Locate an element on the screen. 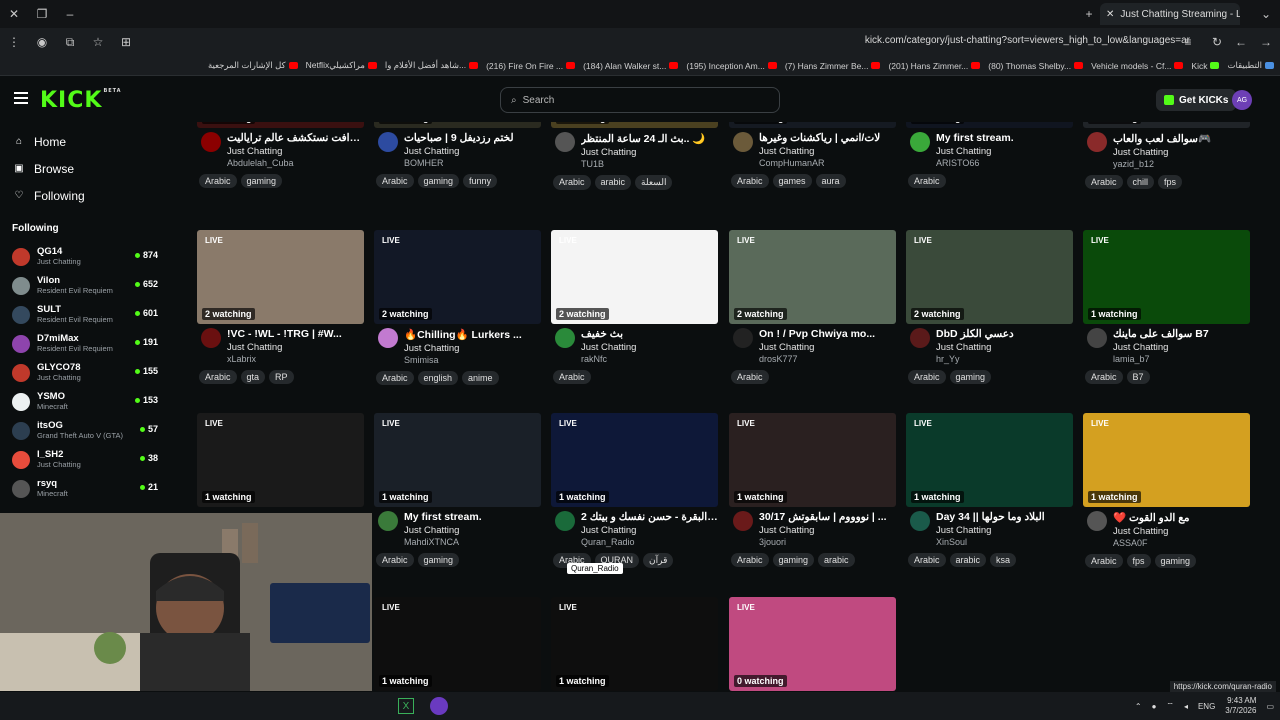  stream-card: LIVE 0 watching is located at coordinates (812, 644).